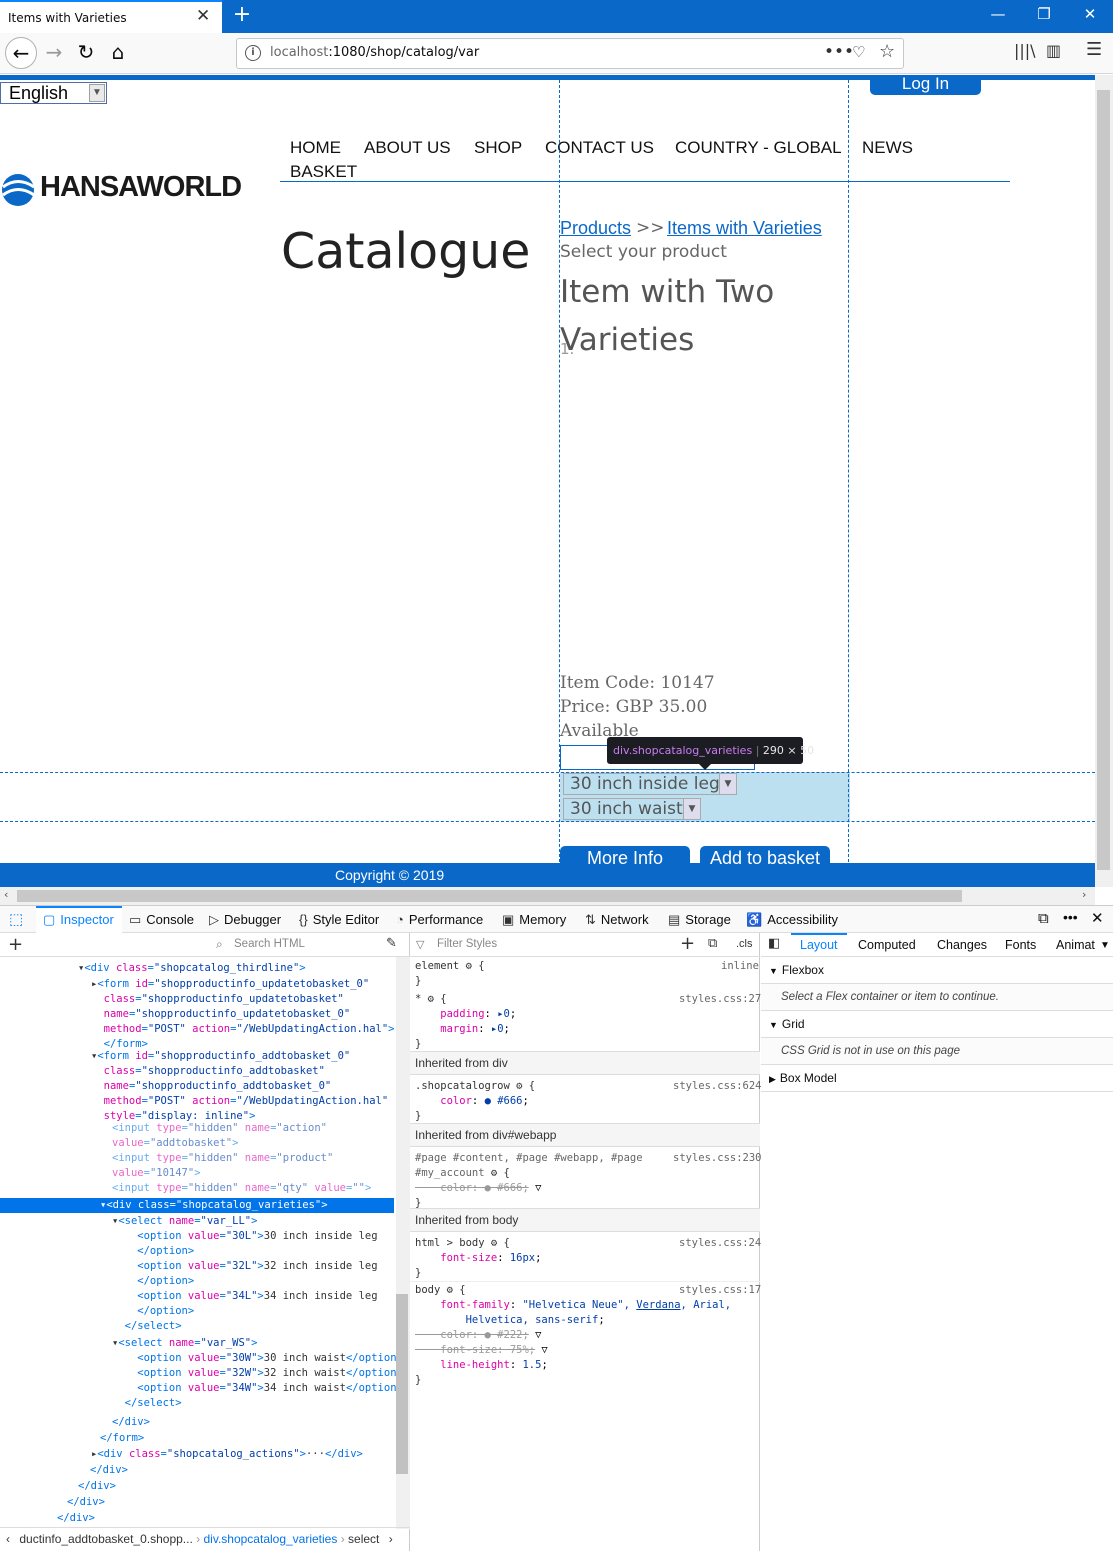 The height and width of the screenshot is (1551, 1113). I want to click on page-horizontal-scroll-thumb, so click(489, 896).